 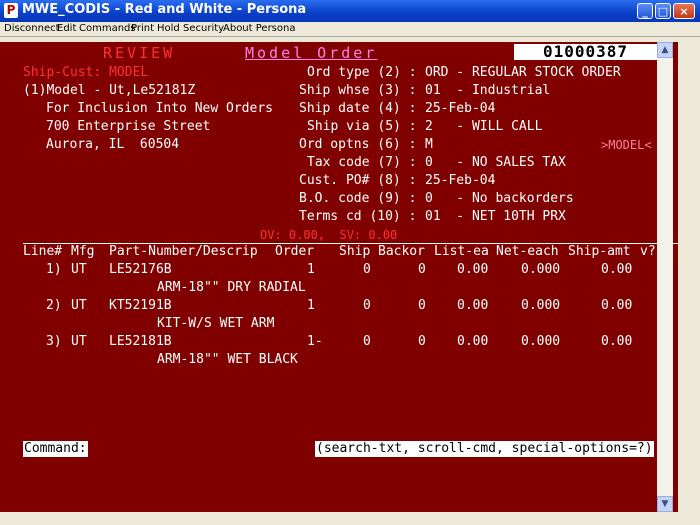 I want to click on menu-print: Print, so click(x=142, y=28).